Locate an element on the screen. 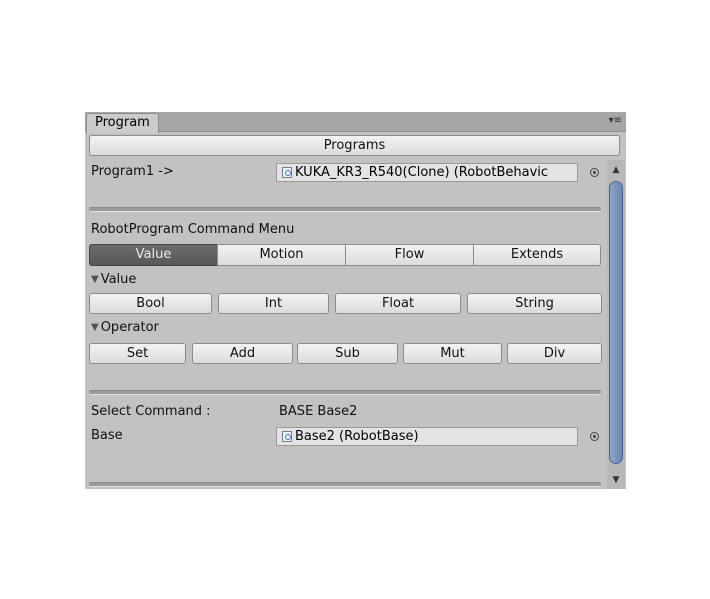 The width and height of the screenshot is (710, 599). float-button: Float is located at coordinates (398, 303).